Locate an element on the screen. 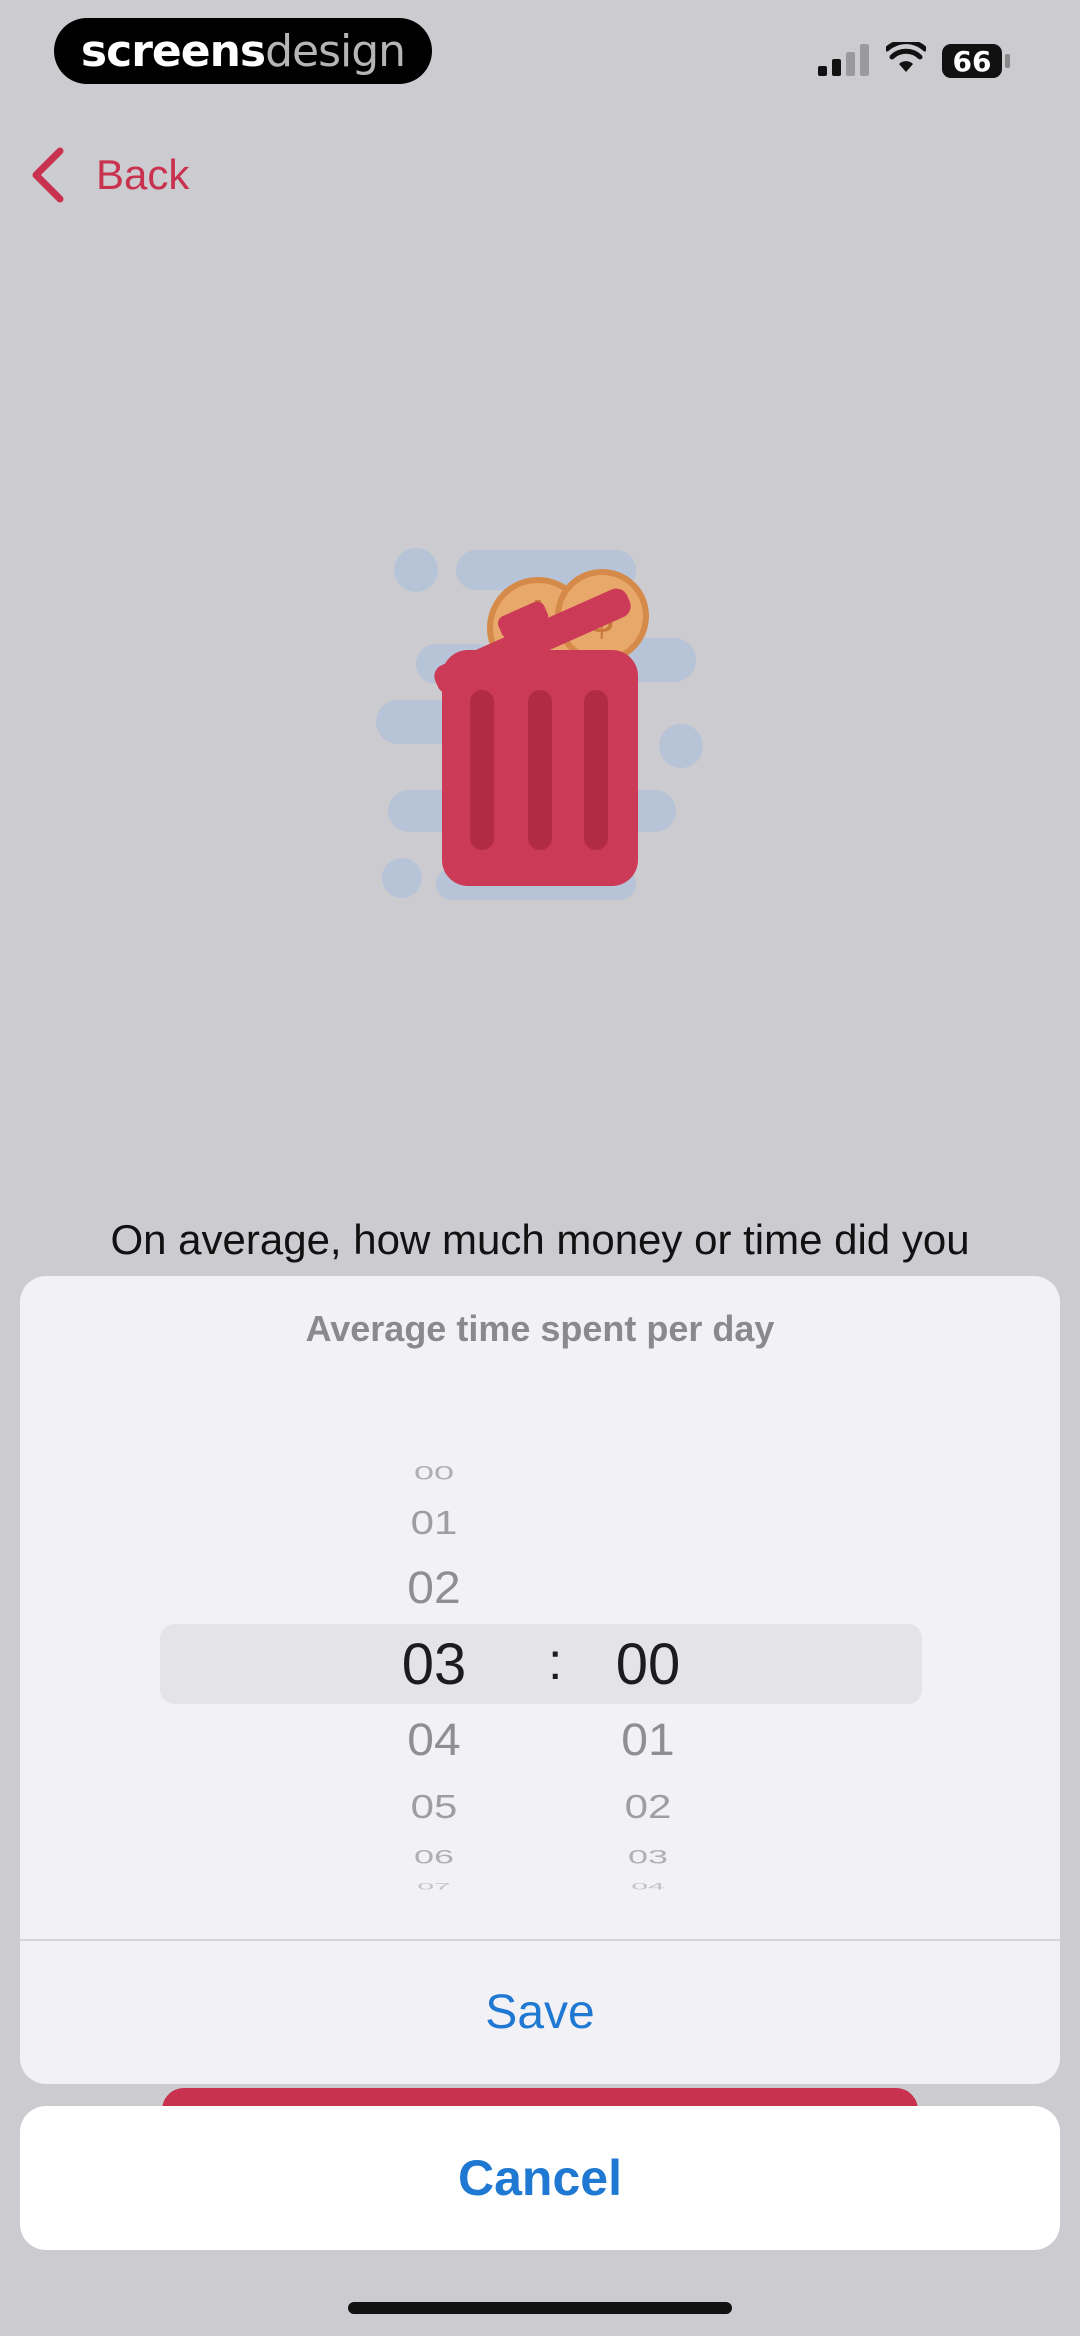 The image size is (1080, 2336). back-button: Back is located at coordinates (109, 175).